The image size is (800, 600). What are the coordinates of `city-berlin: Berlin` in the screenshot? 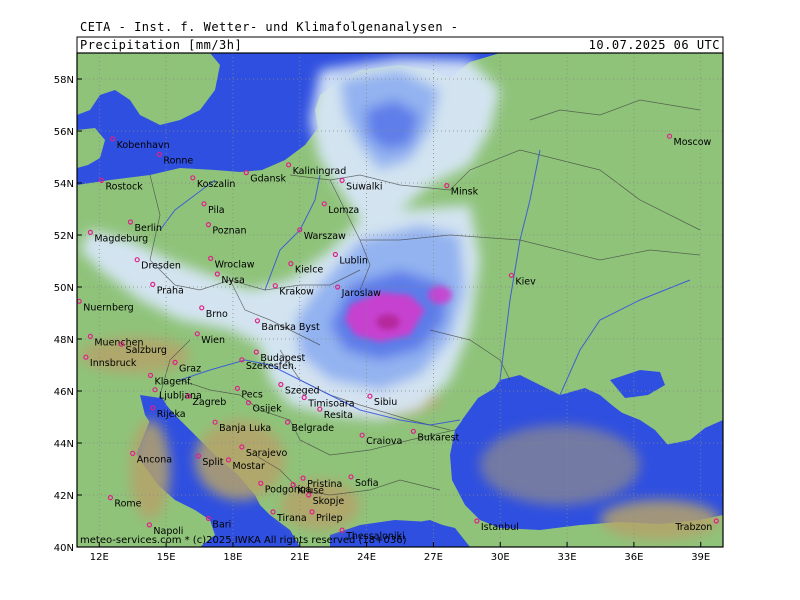 It's located at (144, 226).